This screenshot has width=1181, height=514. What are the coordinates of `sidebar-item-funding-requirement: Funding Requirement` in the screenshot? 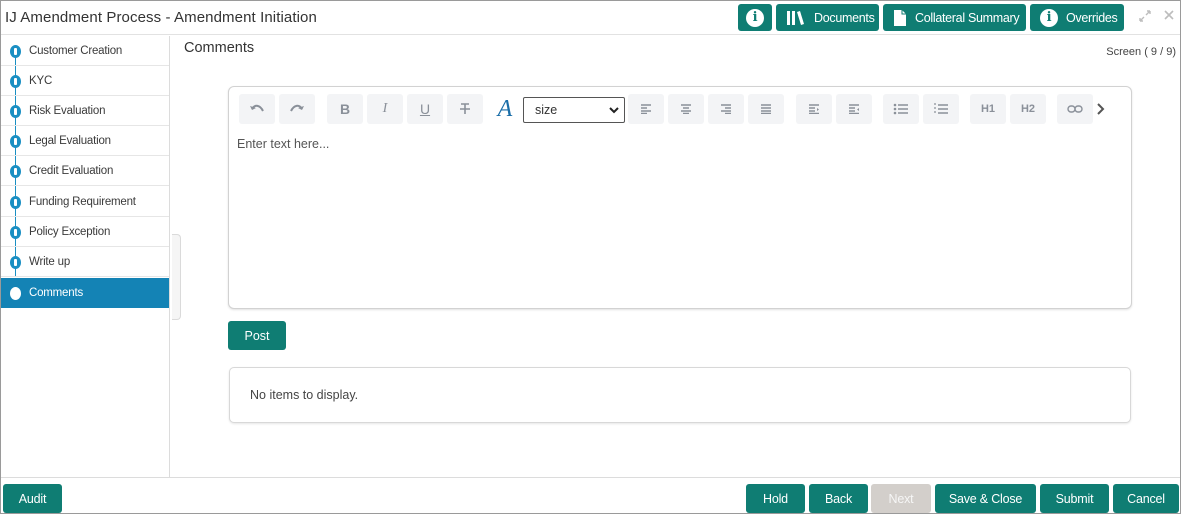 It's located at (85, 202).